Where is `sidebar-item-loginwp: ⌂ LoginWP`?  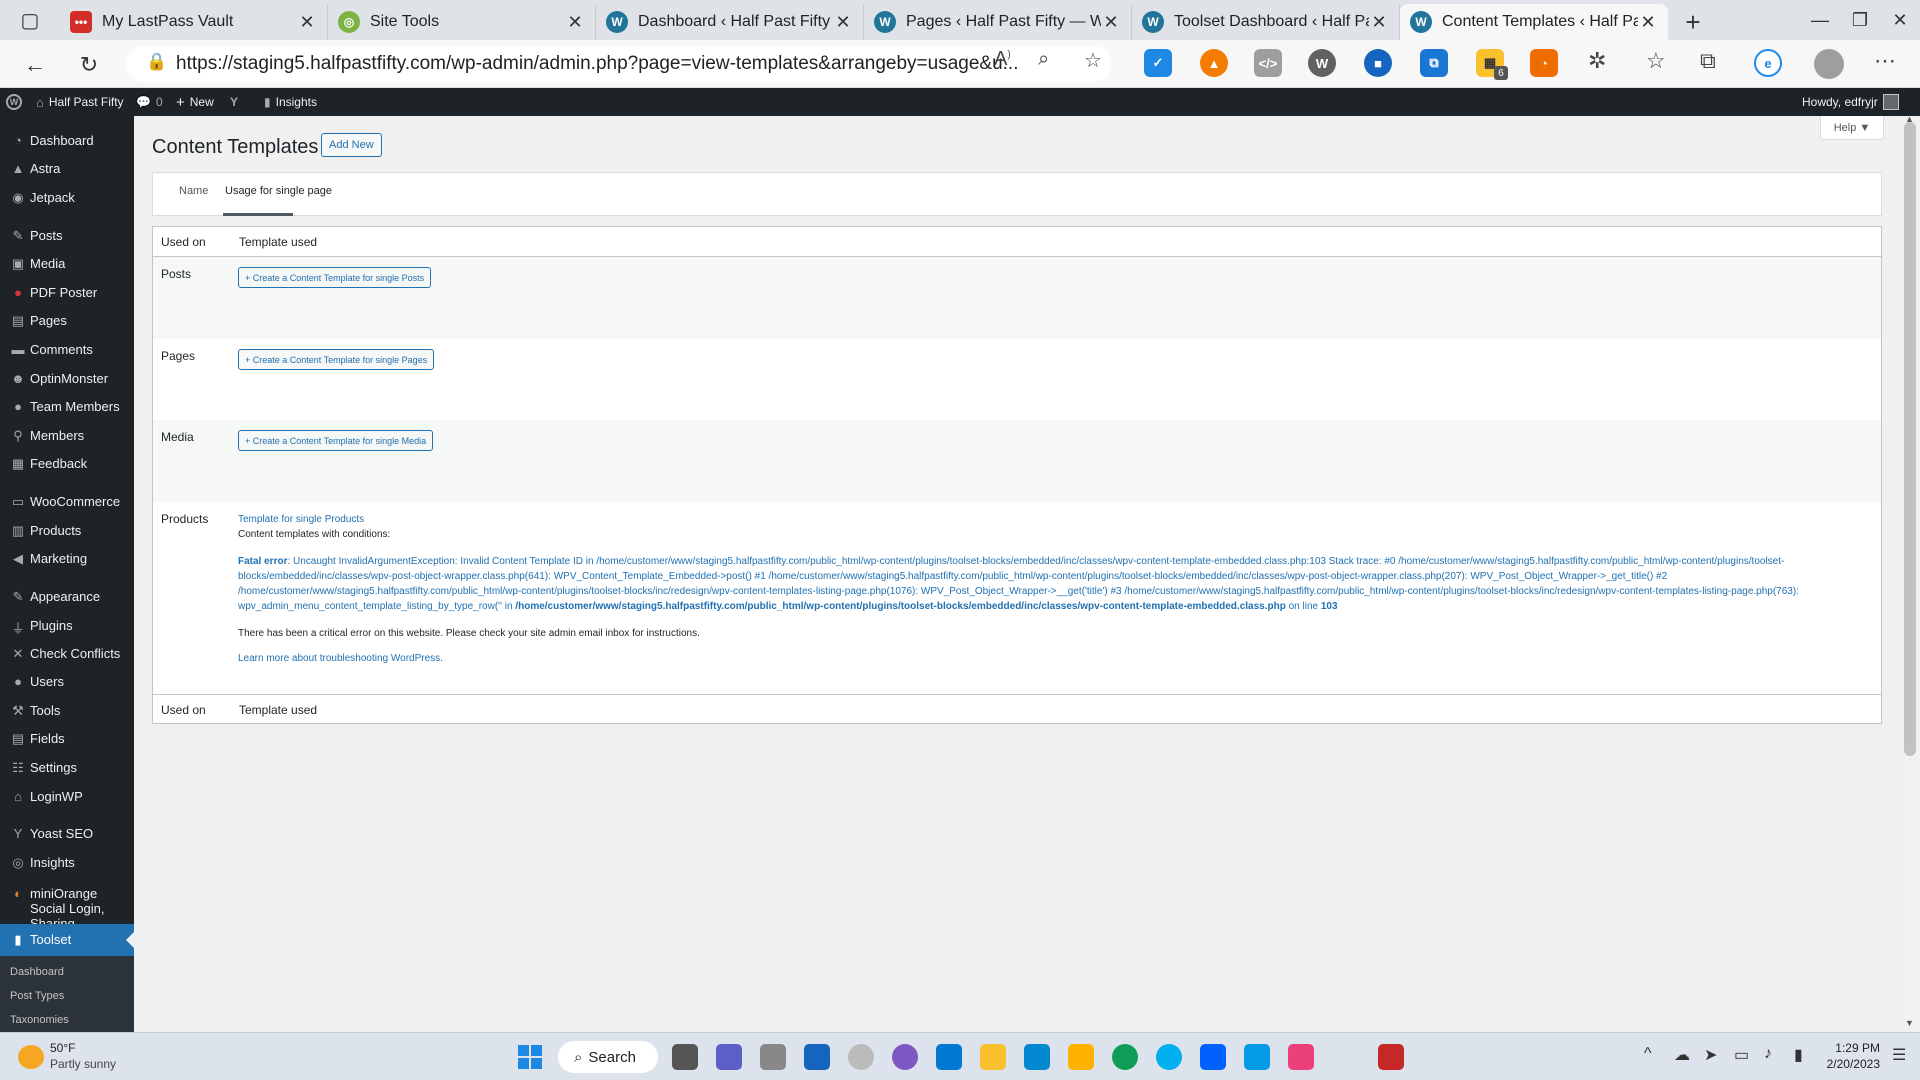
sidebar-item-loginwp: ⌂ LoginWP is located at coordinates (67, 796).